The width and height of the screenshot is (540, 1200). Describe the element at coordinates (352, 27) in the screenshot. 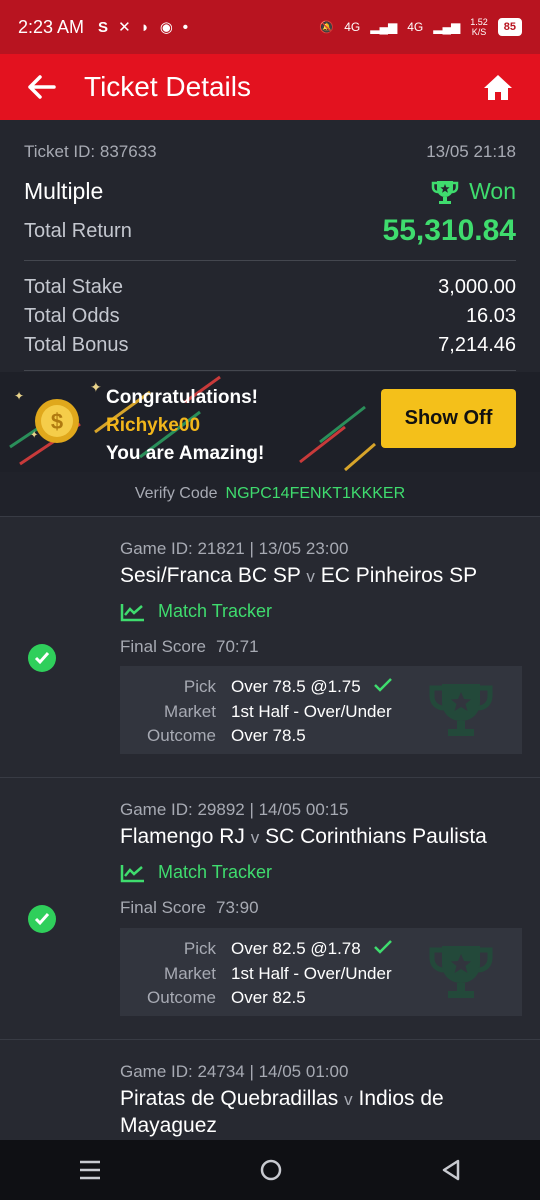

I see `network-1: 4G` at that location.